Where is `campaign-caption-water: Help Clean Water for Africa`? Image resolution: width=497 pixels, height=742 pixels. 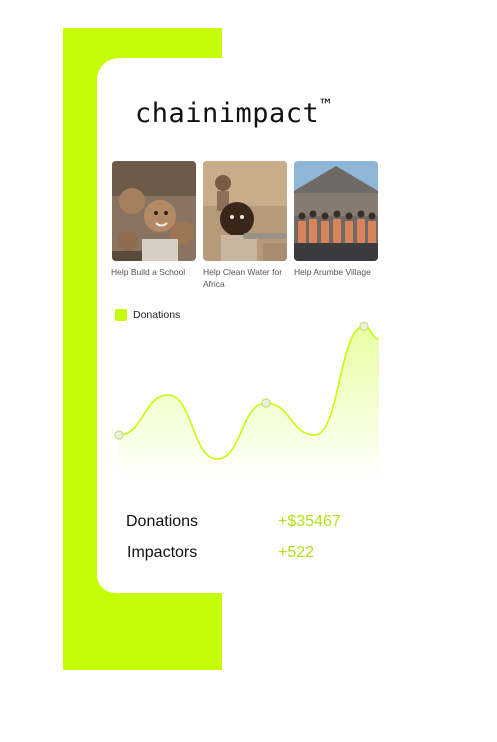
campaign-caption-water: Help Clean Water for Africa is located at coordinates (246, 278).